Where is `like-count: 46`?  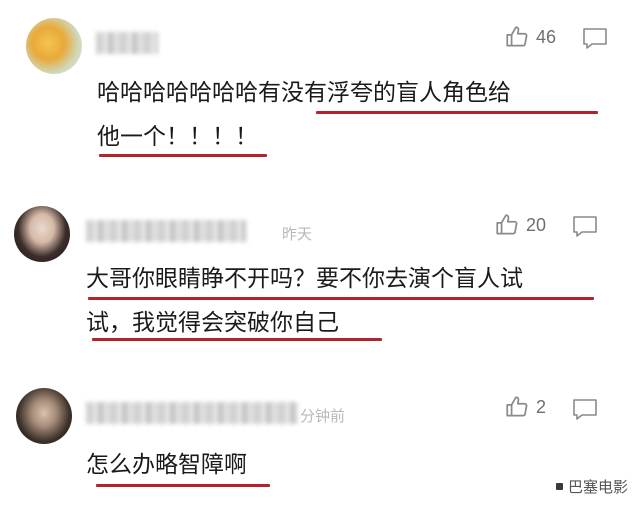 like-count: 46 is located at coordinates (546, 36).